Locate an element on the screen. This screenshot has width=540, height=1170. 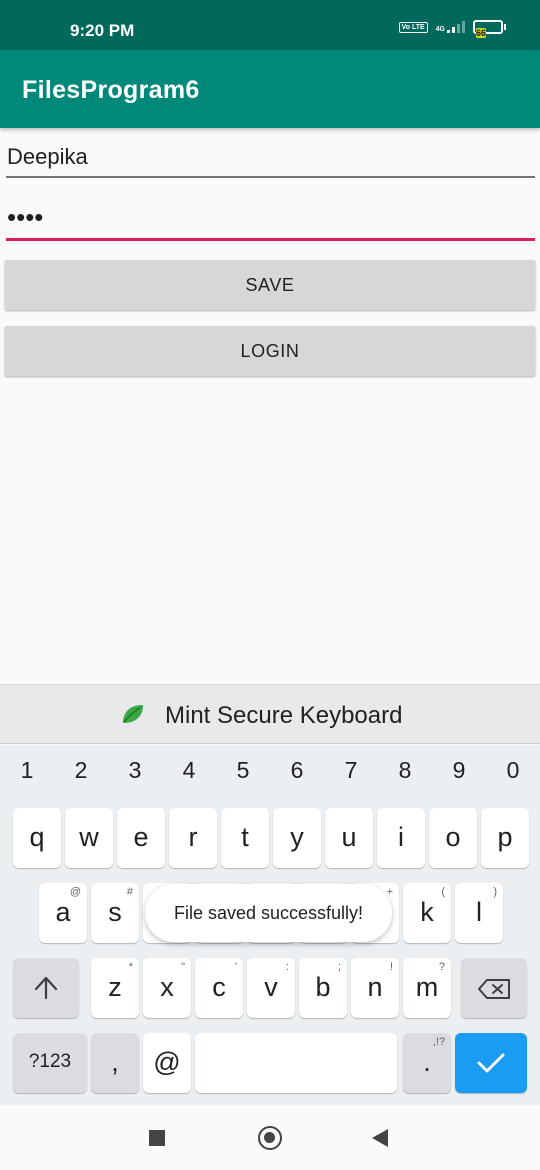
key-l: ) l is located at coordinates (479, 913).